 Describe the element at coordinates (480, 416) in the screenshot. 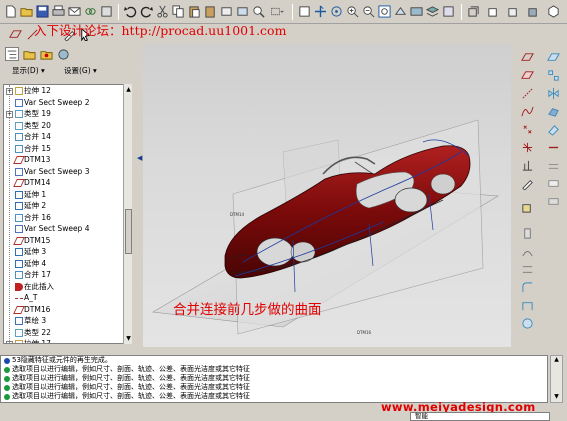

I see `selection-filter: 智能` at that location.